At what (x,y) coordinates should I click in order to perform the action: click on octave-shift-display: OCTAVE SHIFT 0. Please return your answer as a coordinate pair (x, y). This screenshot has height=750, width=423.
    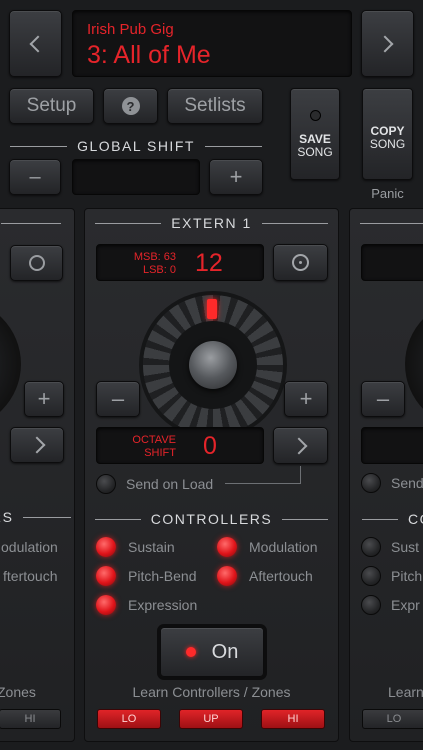
    Looking at the image, I should click on (180, 445).